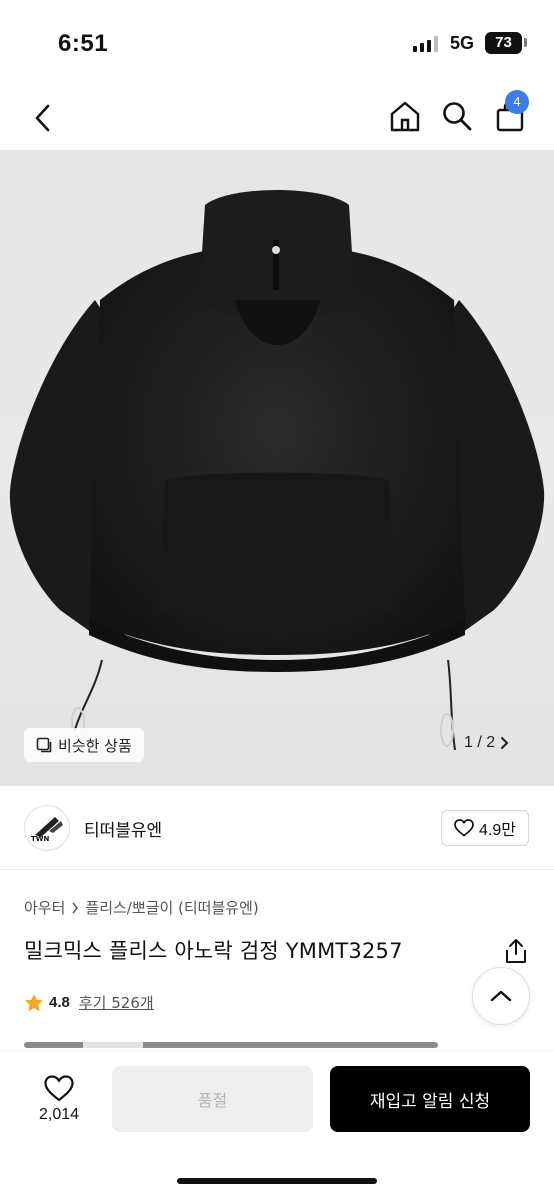  I want to click on similar-products-button: 비슷한 상품, so click(84, 745).